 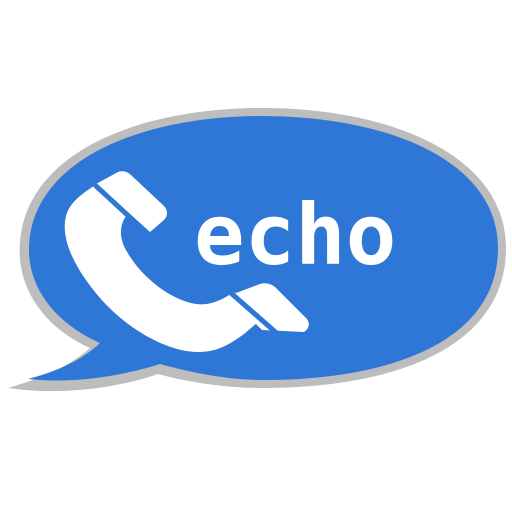 What do you see at coordinates (295, 235) in the screenshot?
I see `wordmark-text: echo` at bounding box center [295, 235].